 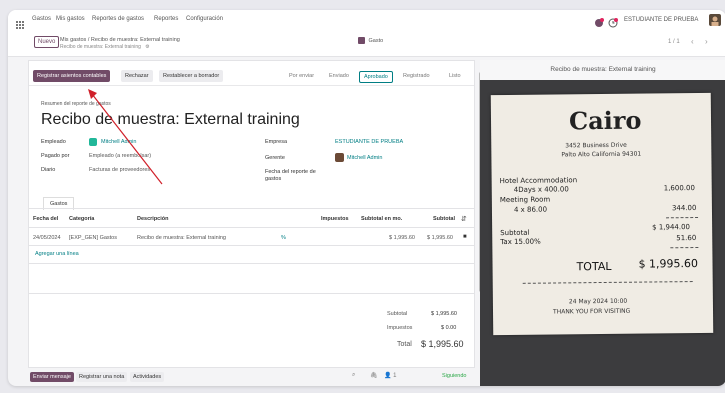 I want to click on receipt-address-2: Palto Alto California 94301, so click(x=601, y=154).